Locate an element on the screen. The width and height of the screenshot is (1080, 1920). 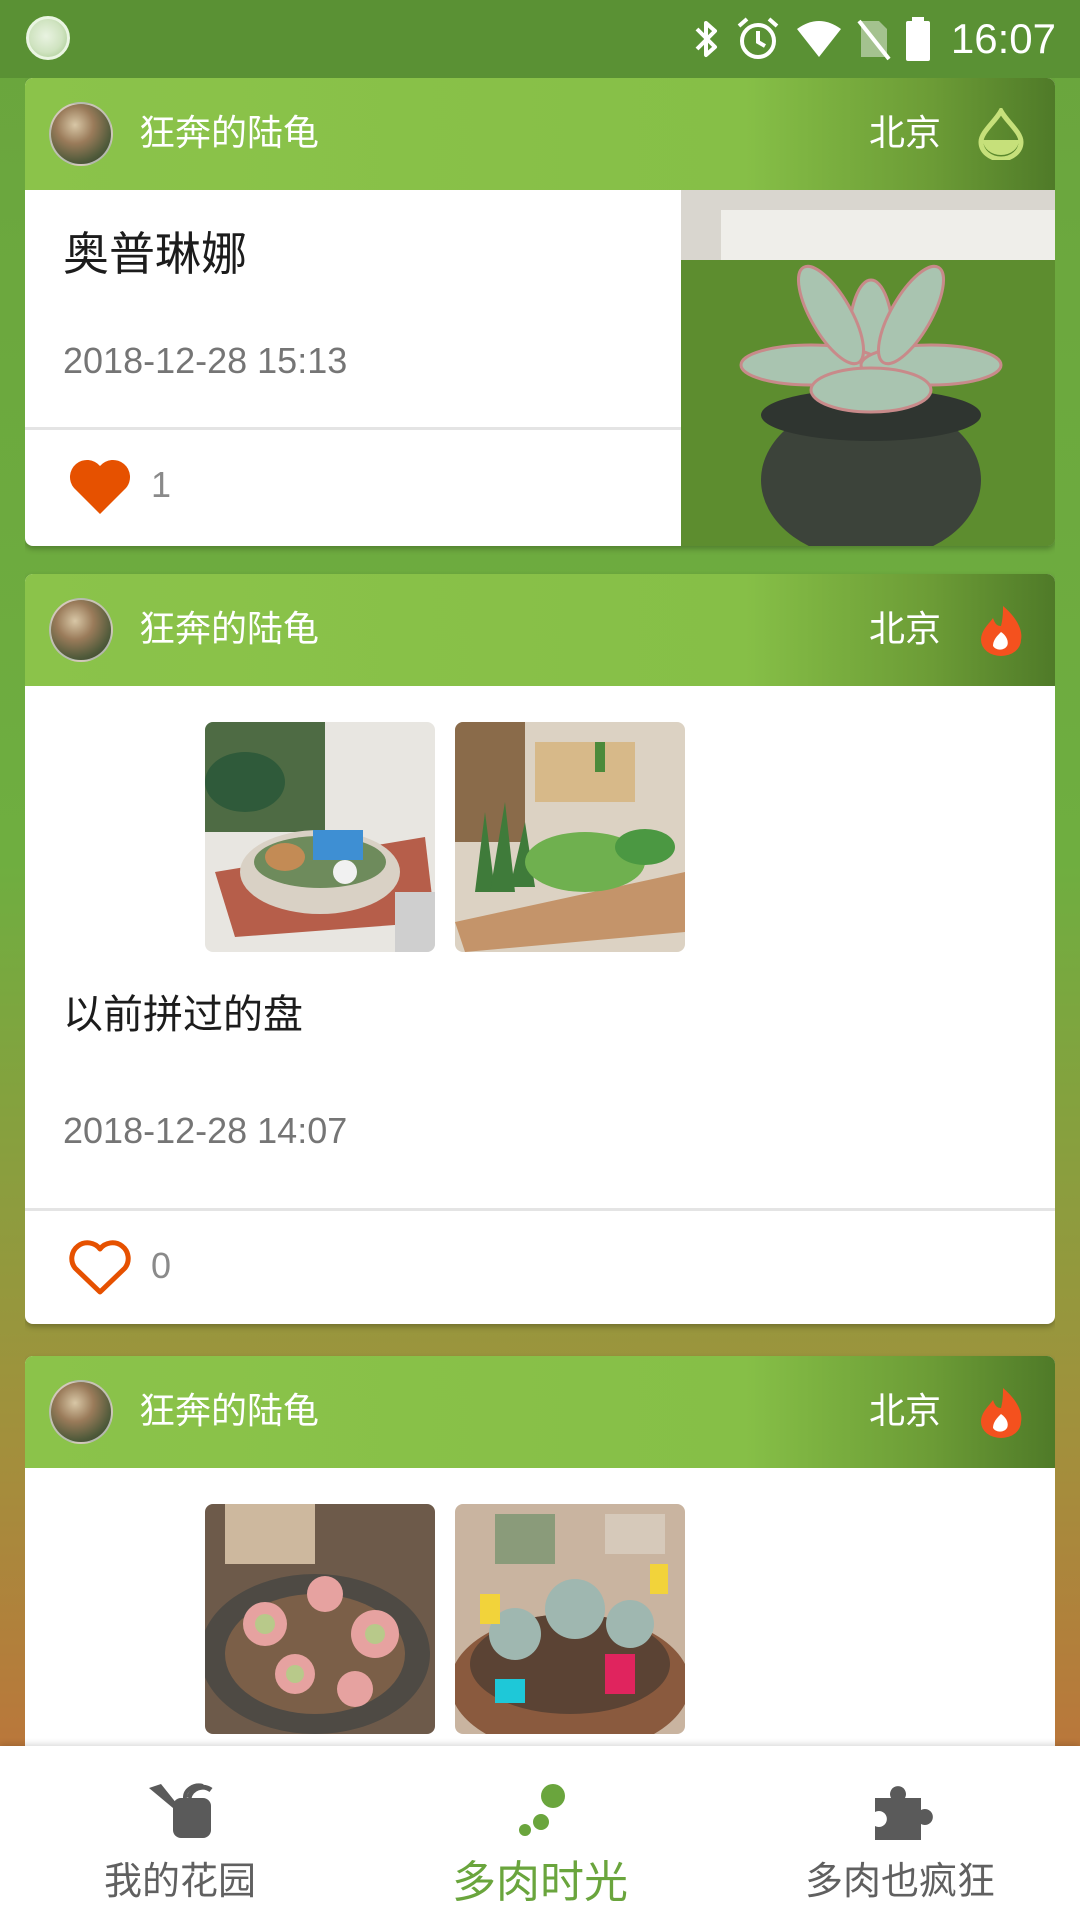
bluetooth-icon is located at coordinates (706, 39).